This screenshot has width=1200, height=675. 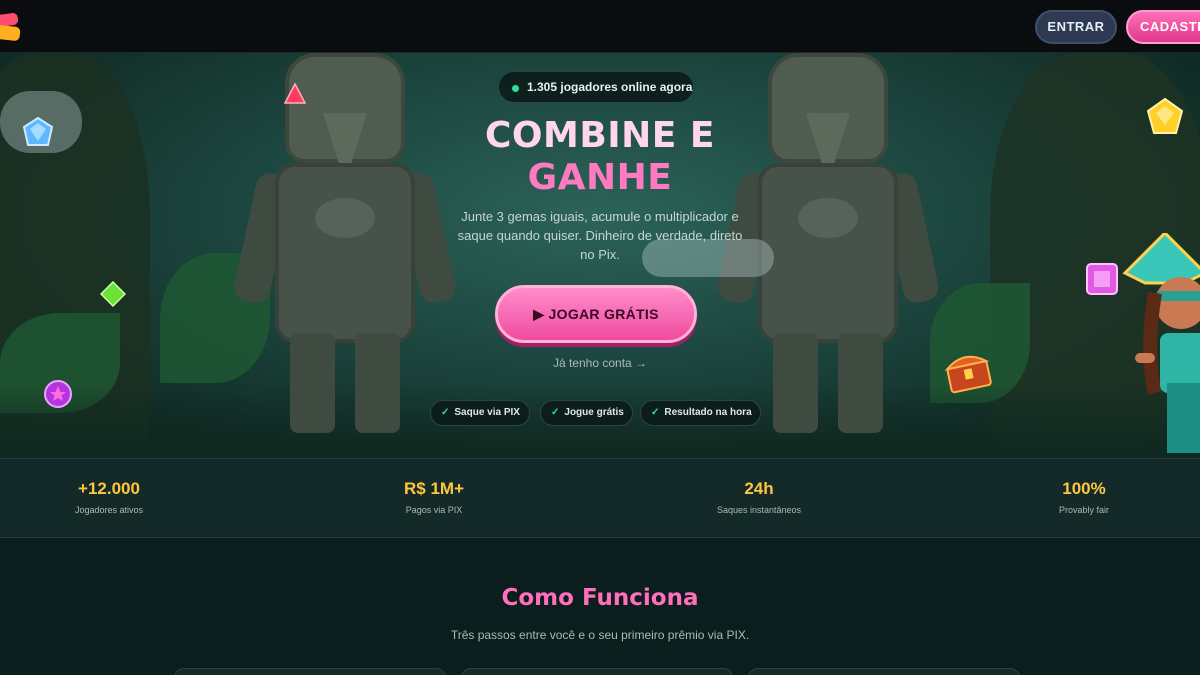 What do you see at coordinates (596, 314) in the screenshot?
I see `play-free-button: ▶ JOGAR GRÁTIS` at bounding box center [596, 314].